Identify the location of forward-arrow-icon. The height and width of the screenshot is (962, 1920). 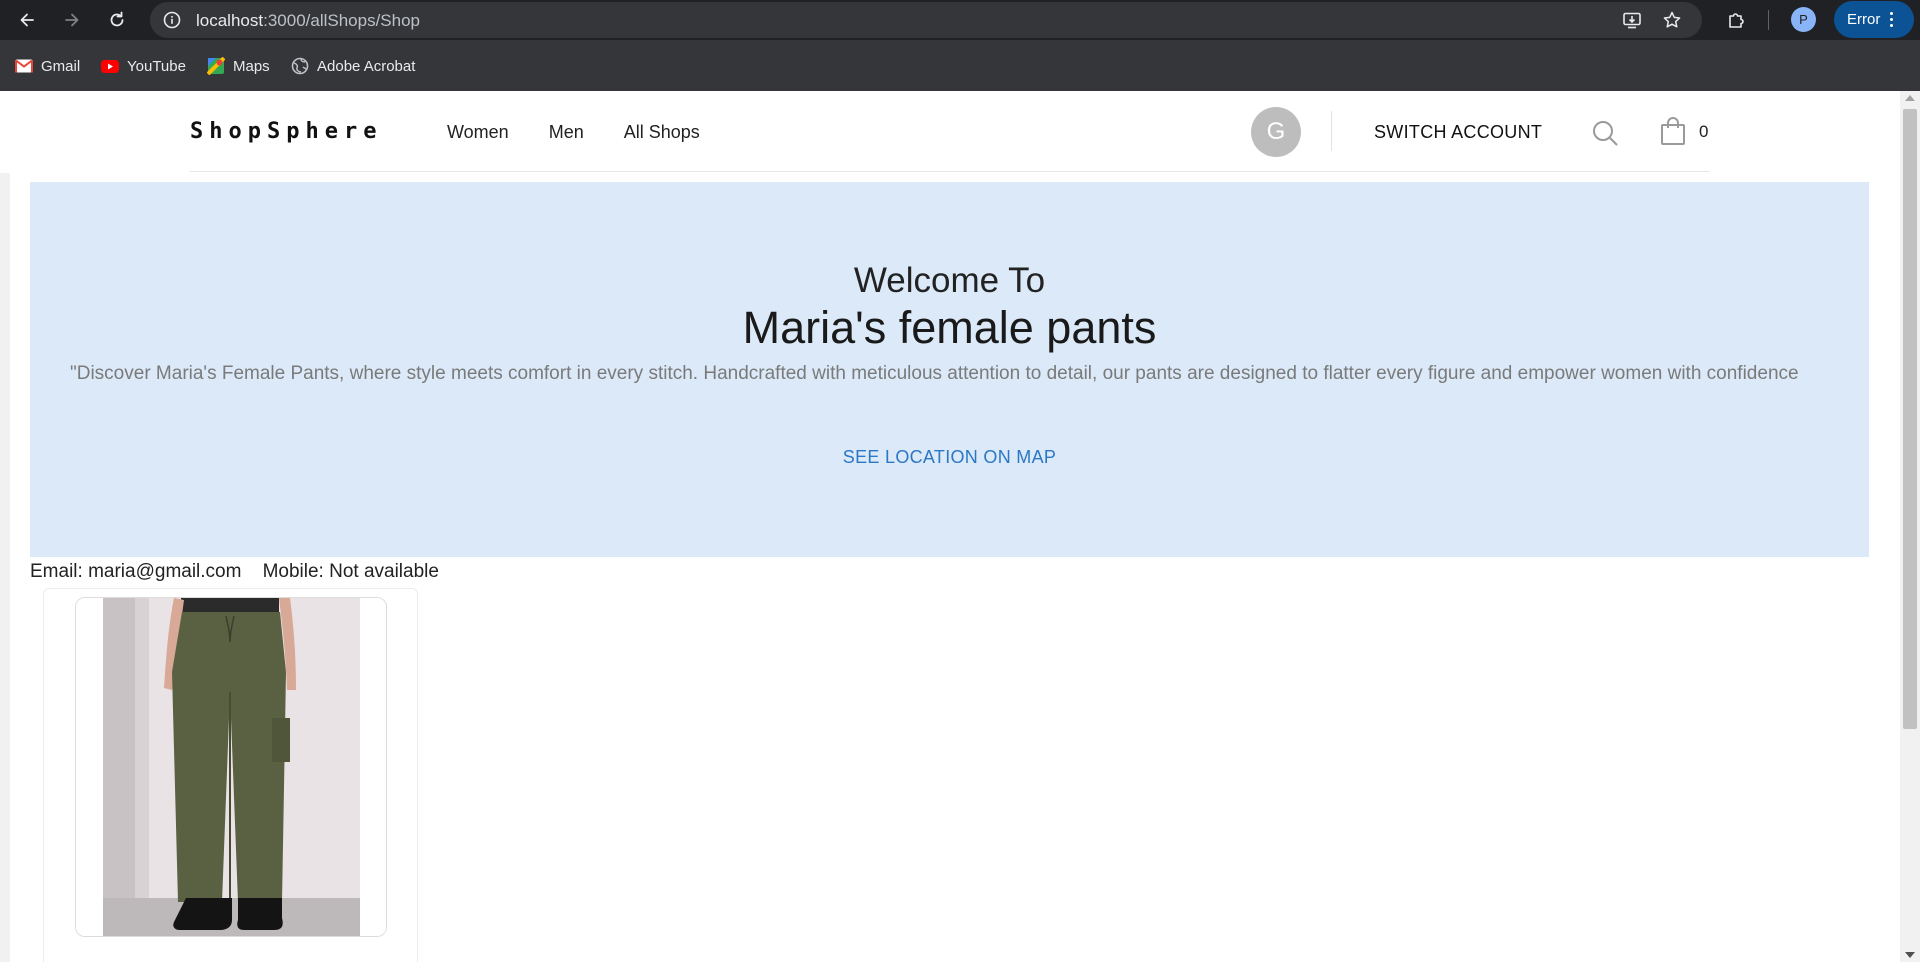
(72, 20).